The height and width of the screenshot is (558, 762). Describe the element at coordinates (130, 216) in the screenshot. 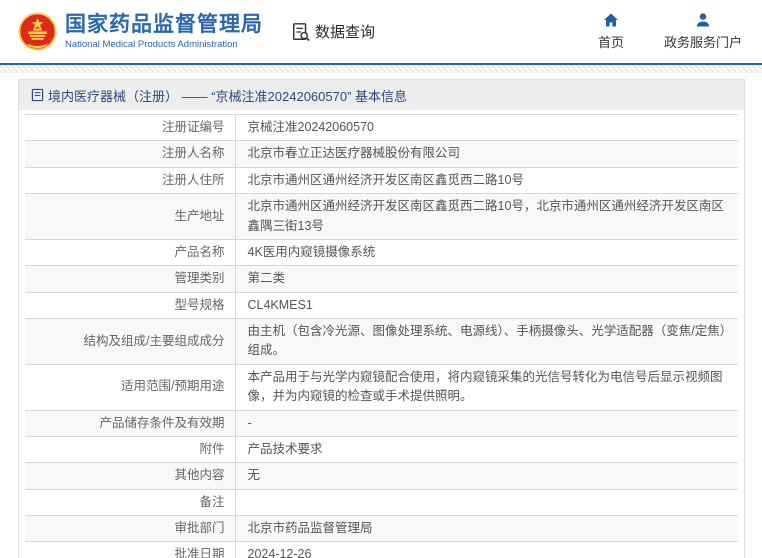

I see `row-label: 生产地址` at that location.